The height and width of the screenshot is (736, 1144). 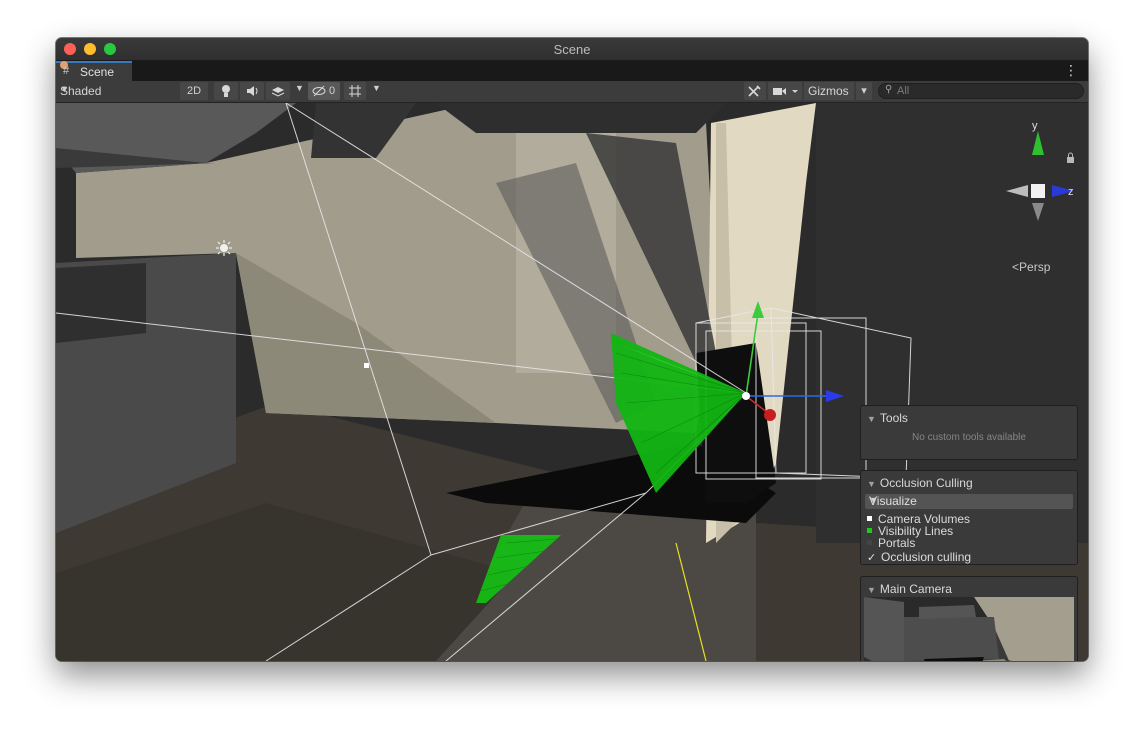 I want to click on shading-mode-dropdown: Shaded ▼, so click(x=116, y=91).